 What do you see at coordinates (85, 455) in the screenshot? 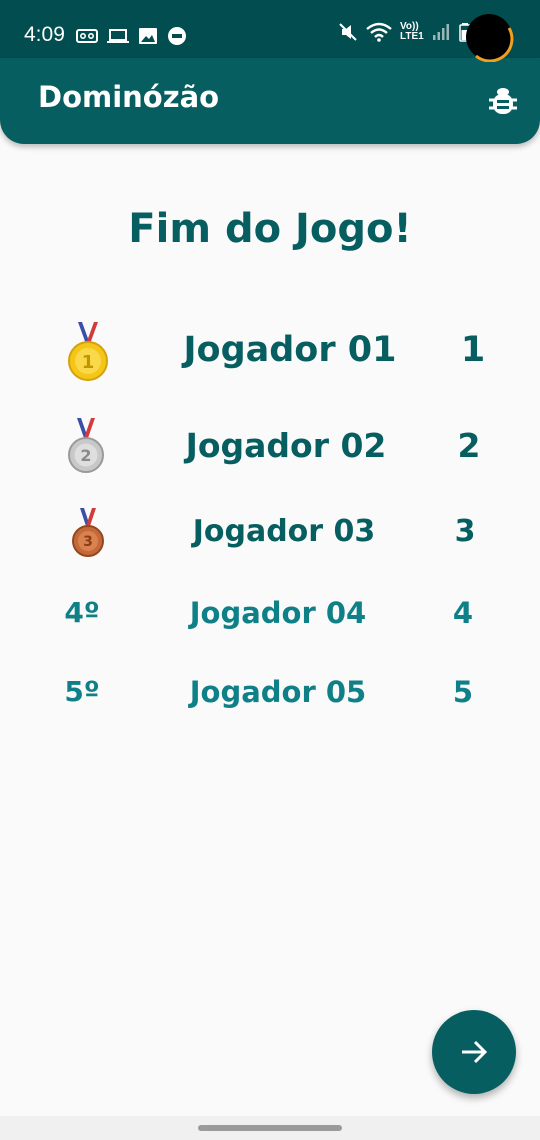
I see `svg-text: 2` at bounding box center [85, 455].